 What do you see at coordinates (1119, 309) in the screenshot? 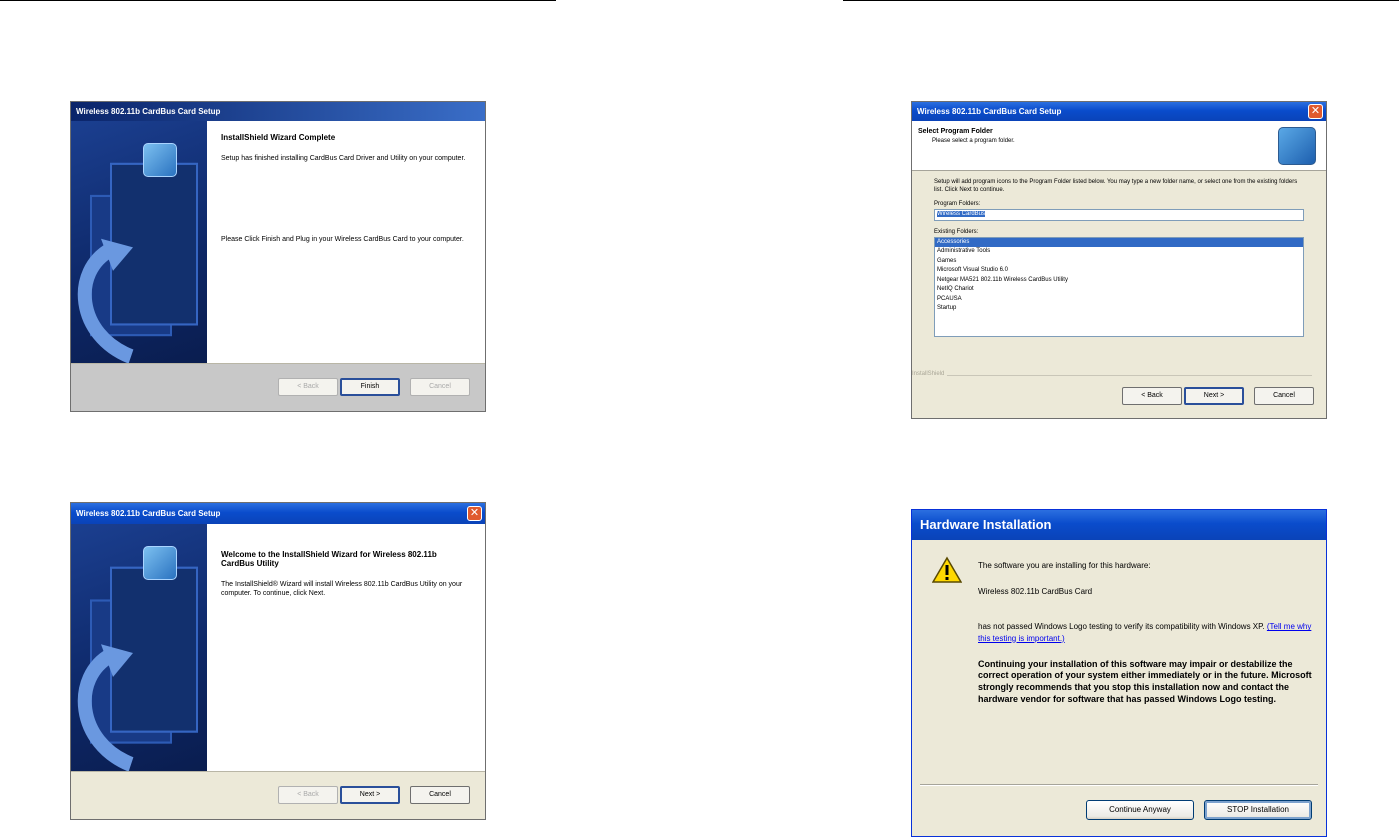
I see `list-item: Startup` at bounding box center [1119, 309].